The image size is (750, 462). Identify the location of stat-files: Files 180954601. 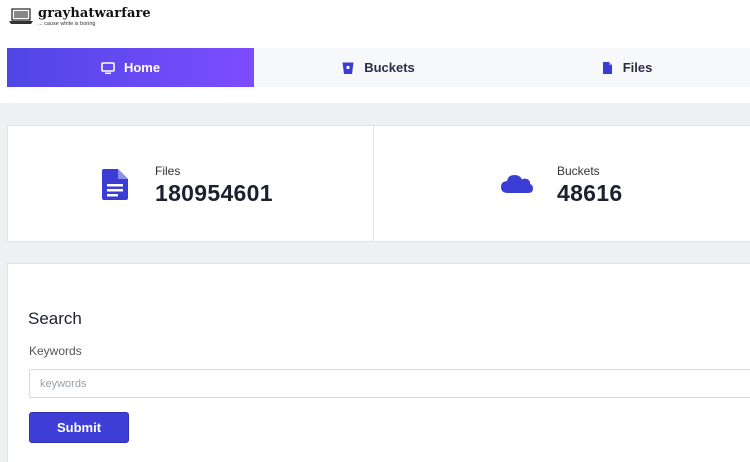
(191, 183).